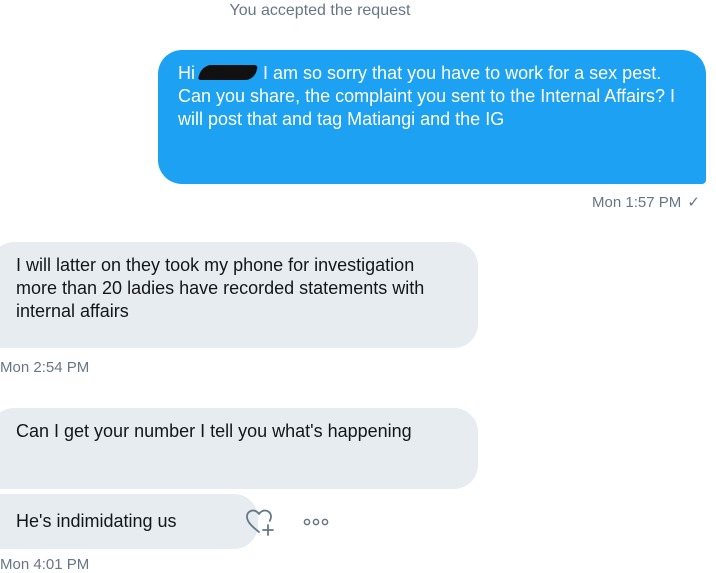 This screenshot has width=716, height=573. What do you see at coordinates (45, 367) in the screenshot?
I see `incoming-message-timestamp: Mon 2:54 PM` at bounding box center [45, 367].